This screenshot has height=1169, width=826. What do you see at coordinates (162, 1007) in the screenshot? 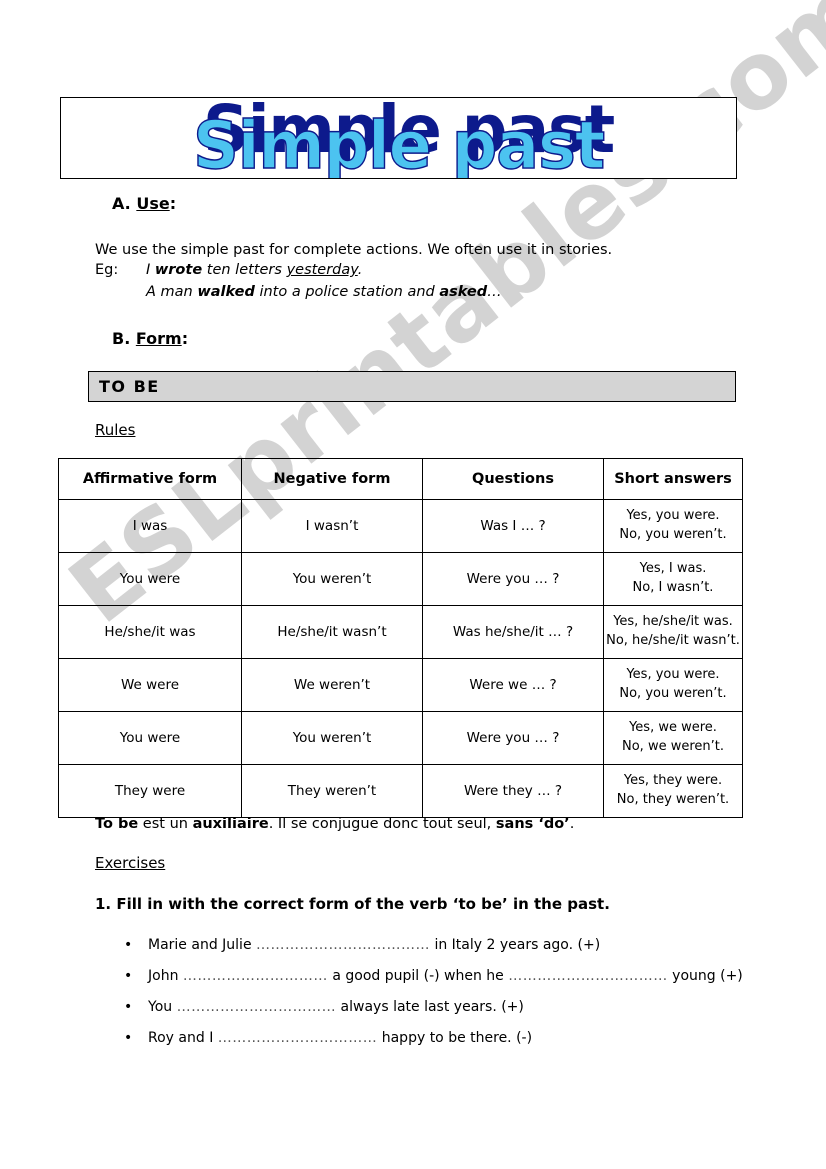
I see `item-pre: You` at bounding box center [162, 1007].